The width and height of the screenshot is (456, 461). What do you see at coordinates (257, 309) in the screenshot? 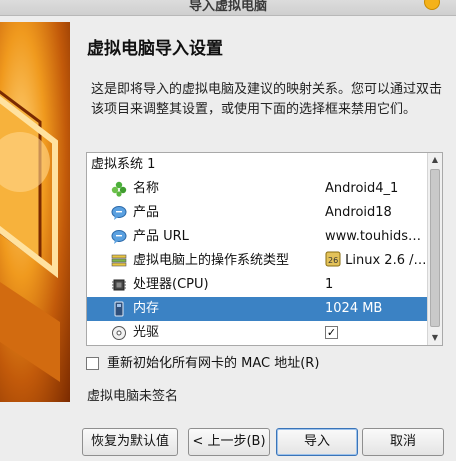
I see `tree-row-memory: 内存 1024 MB` at bounding box center [257, 309].